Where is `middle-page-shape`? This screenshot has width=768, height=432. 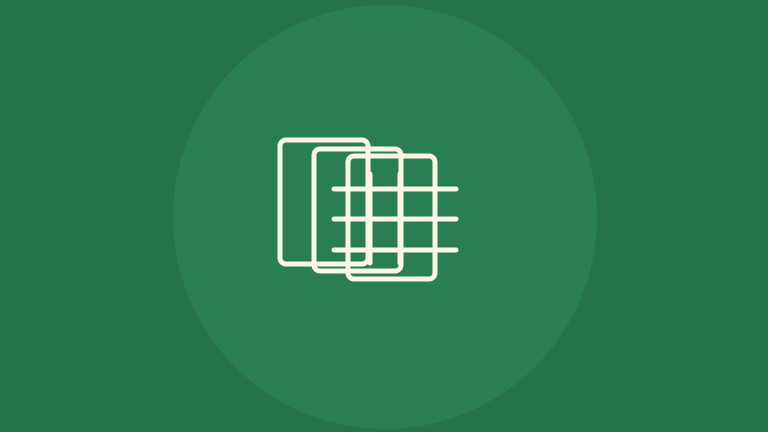 middle-page-shape is located at coordinates (357, 210).